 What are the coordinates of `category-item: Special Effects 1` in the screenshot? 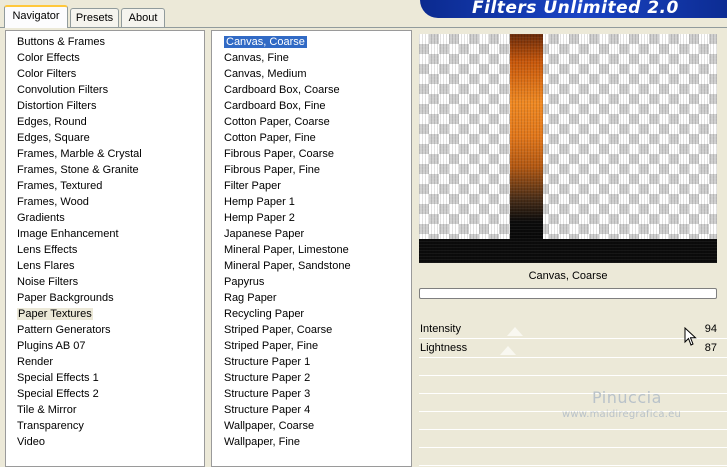 It's located at (105, 378).